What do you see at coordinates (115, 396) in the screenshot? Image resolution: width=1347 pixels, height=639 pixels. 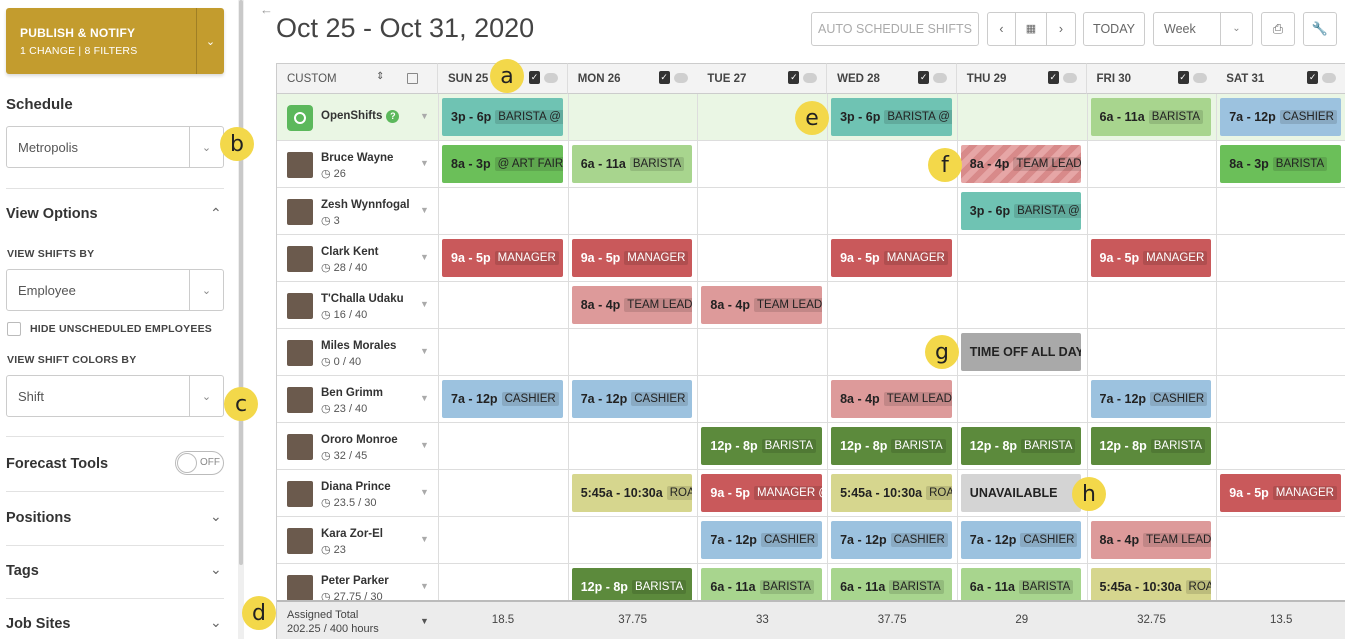 I see `view-colors-by-select: Shift ⌄` at bounding box center [115, 396].